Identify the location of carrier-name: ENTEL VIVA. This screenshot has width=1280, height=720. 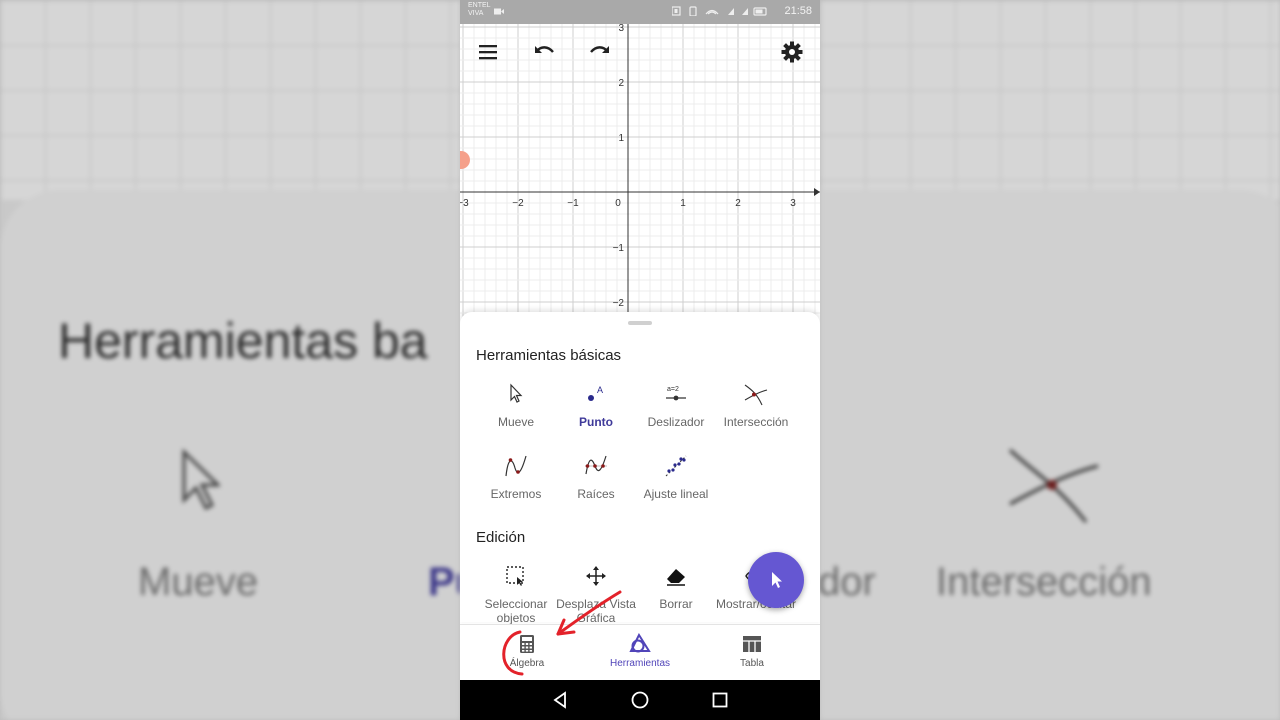
(479, 9).